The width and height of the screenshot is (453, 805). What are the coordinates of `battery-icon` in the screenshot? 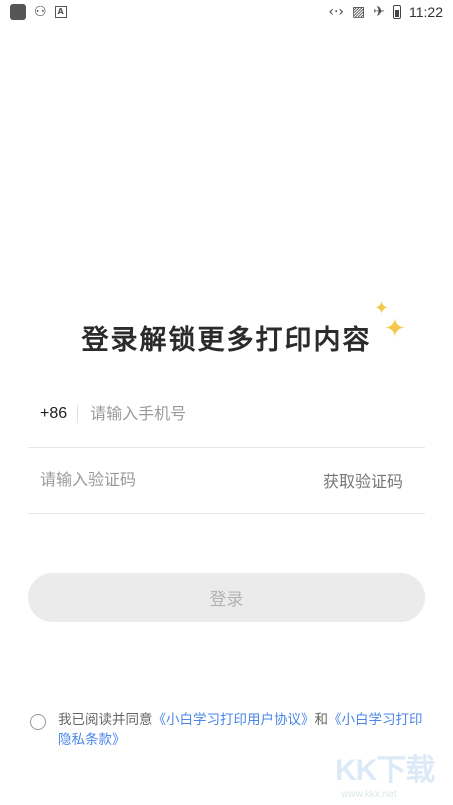 It's located at (397, 12).